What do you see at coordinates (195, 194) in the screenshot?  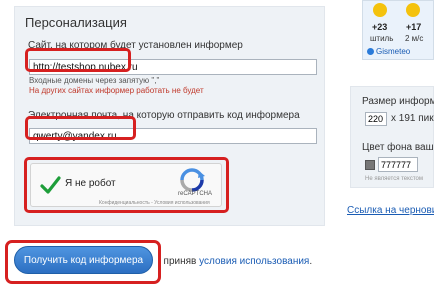 I see `recaptcha-brand: reCAPTCHA` at bounding box center [195, 194].